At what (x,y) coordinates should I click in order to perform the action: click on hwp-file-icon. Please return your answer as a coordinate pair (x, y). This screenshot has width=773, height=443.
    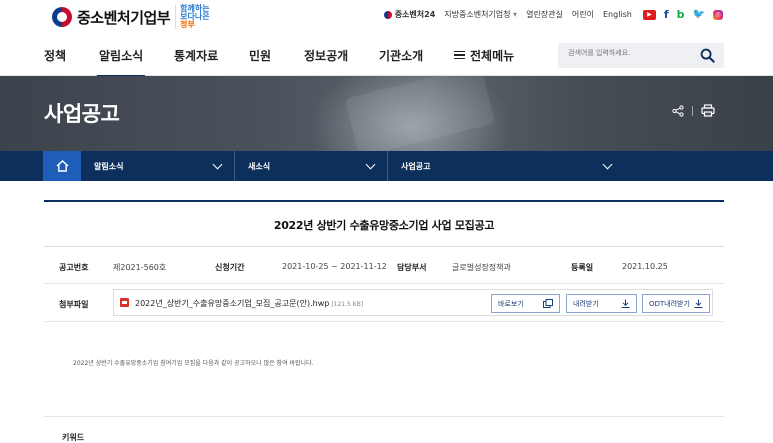
    Looking at the image, I should click on (124, 302).